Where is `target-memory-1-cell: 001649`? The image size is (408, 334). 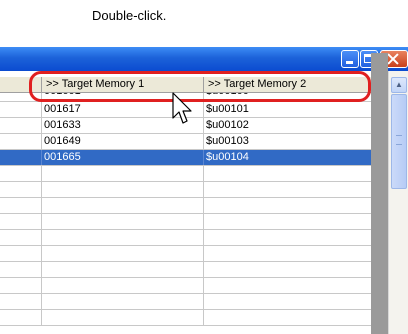 target-memory-1-cell: 001649 is located at coordinates (123, 141).